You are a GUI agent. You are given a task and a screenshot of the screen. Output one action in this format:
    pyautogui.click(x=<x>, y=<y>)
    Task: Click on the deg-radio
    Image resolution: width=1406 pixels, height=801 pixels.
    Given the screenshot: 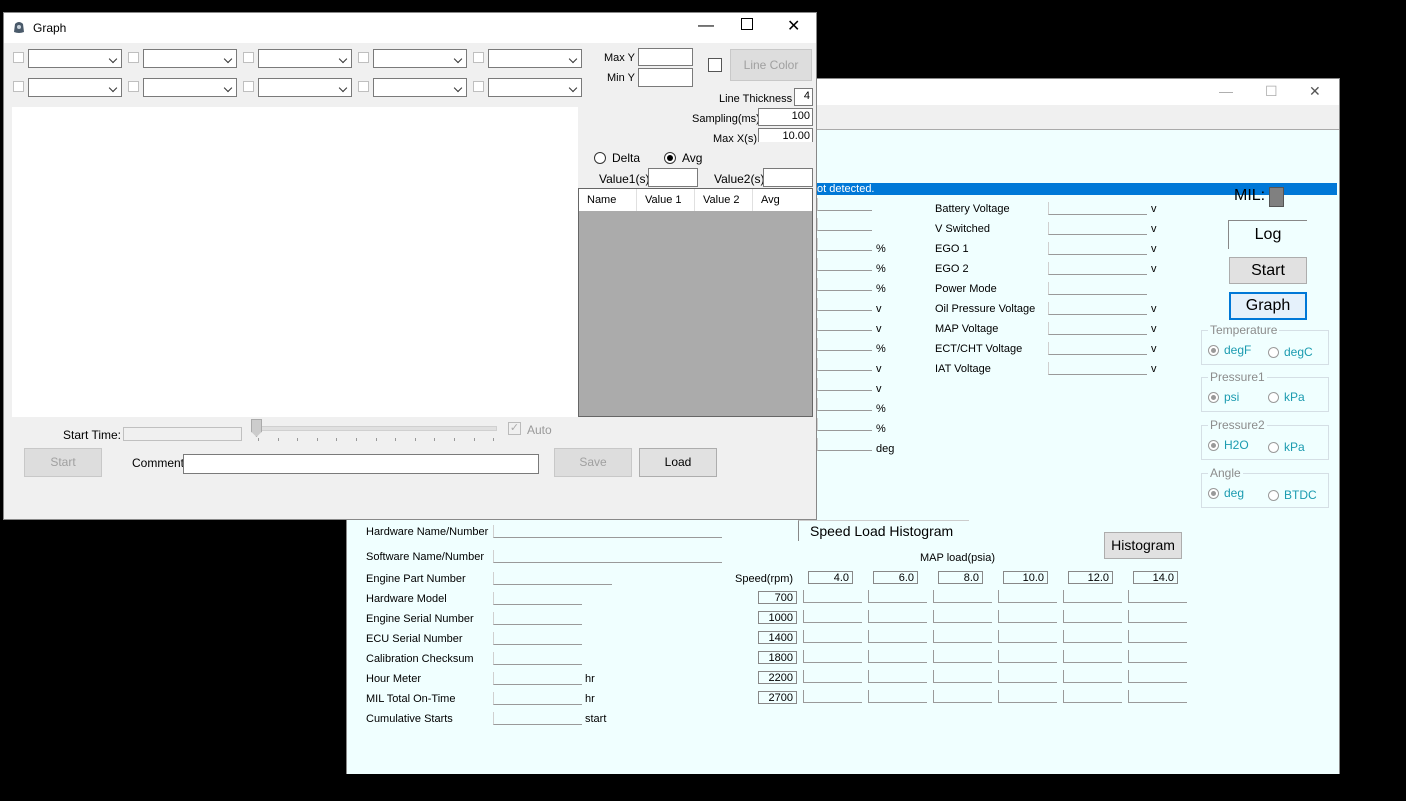 What is the action you would take?
    pyautogui.click(x=1213, y=493)
    